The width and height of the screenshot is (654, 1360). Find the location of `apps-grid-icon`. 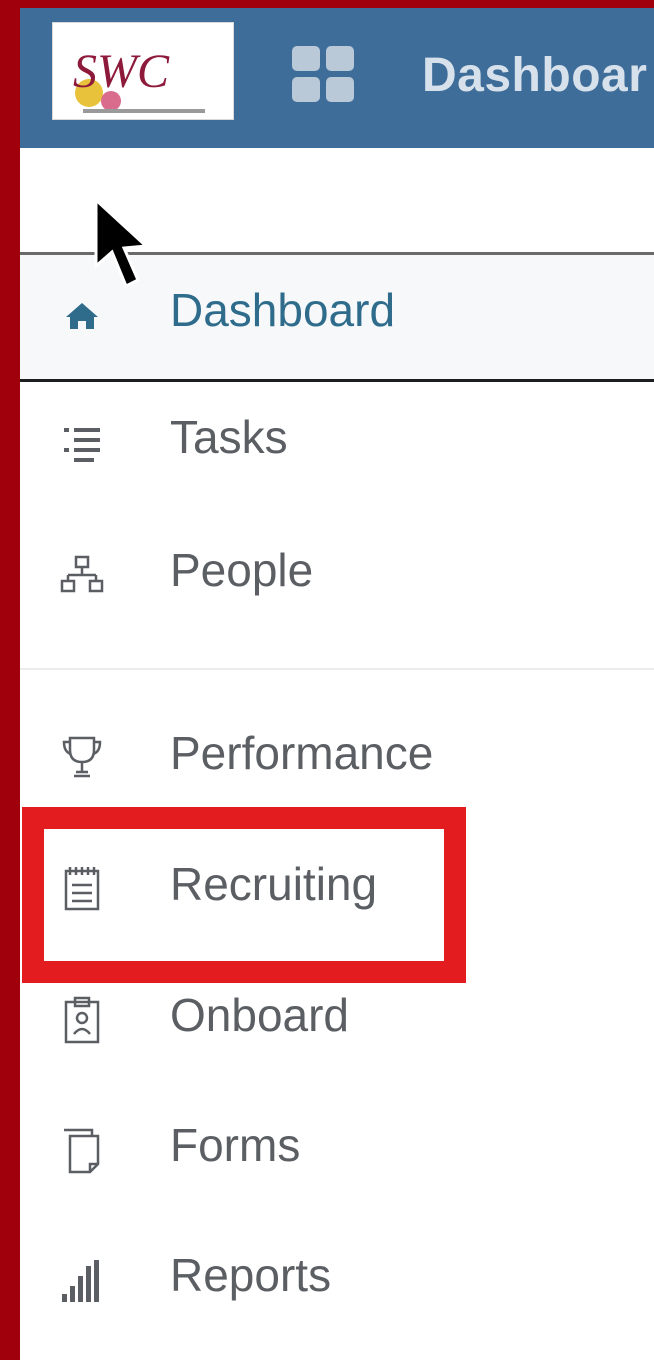

apps-grid-icon is located at coordinates (323, 74).